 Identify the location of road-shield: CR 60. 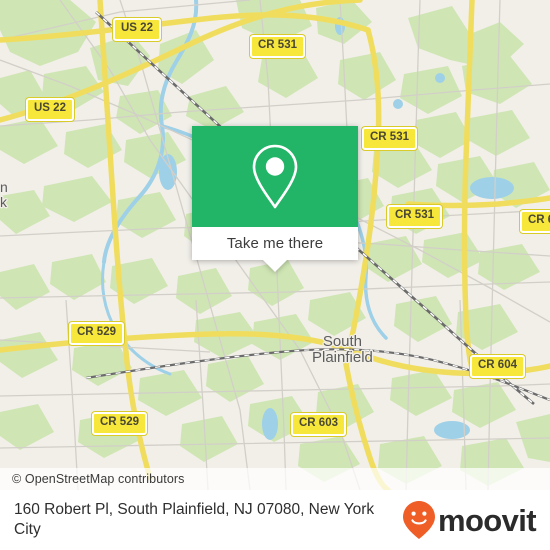
(535, 221).